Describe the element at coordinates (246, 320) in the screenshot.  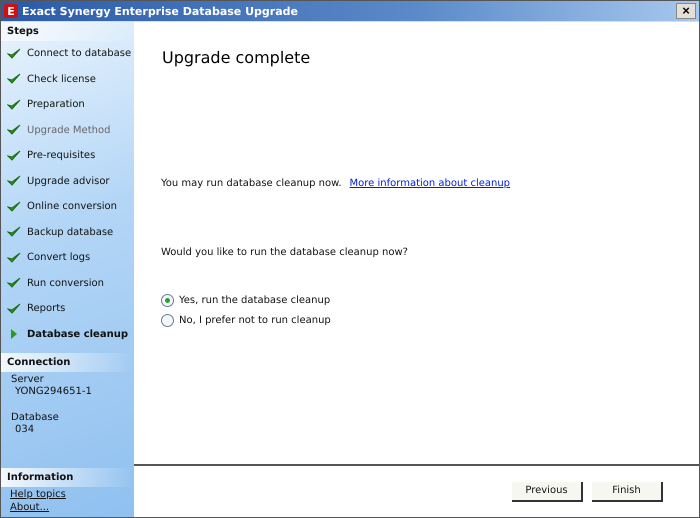
I see `radio-option: No, I prefer not to run cleanup` at that location.